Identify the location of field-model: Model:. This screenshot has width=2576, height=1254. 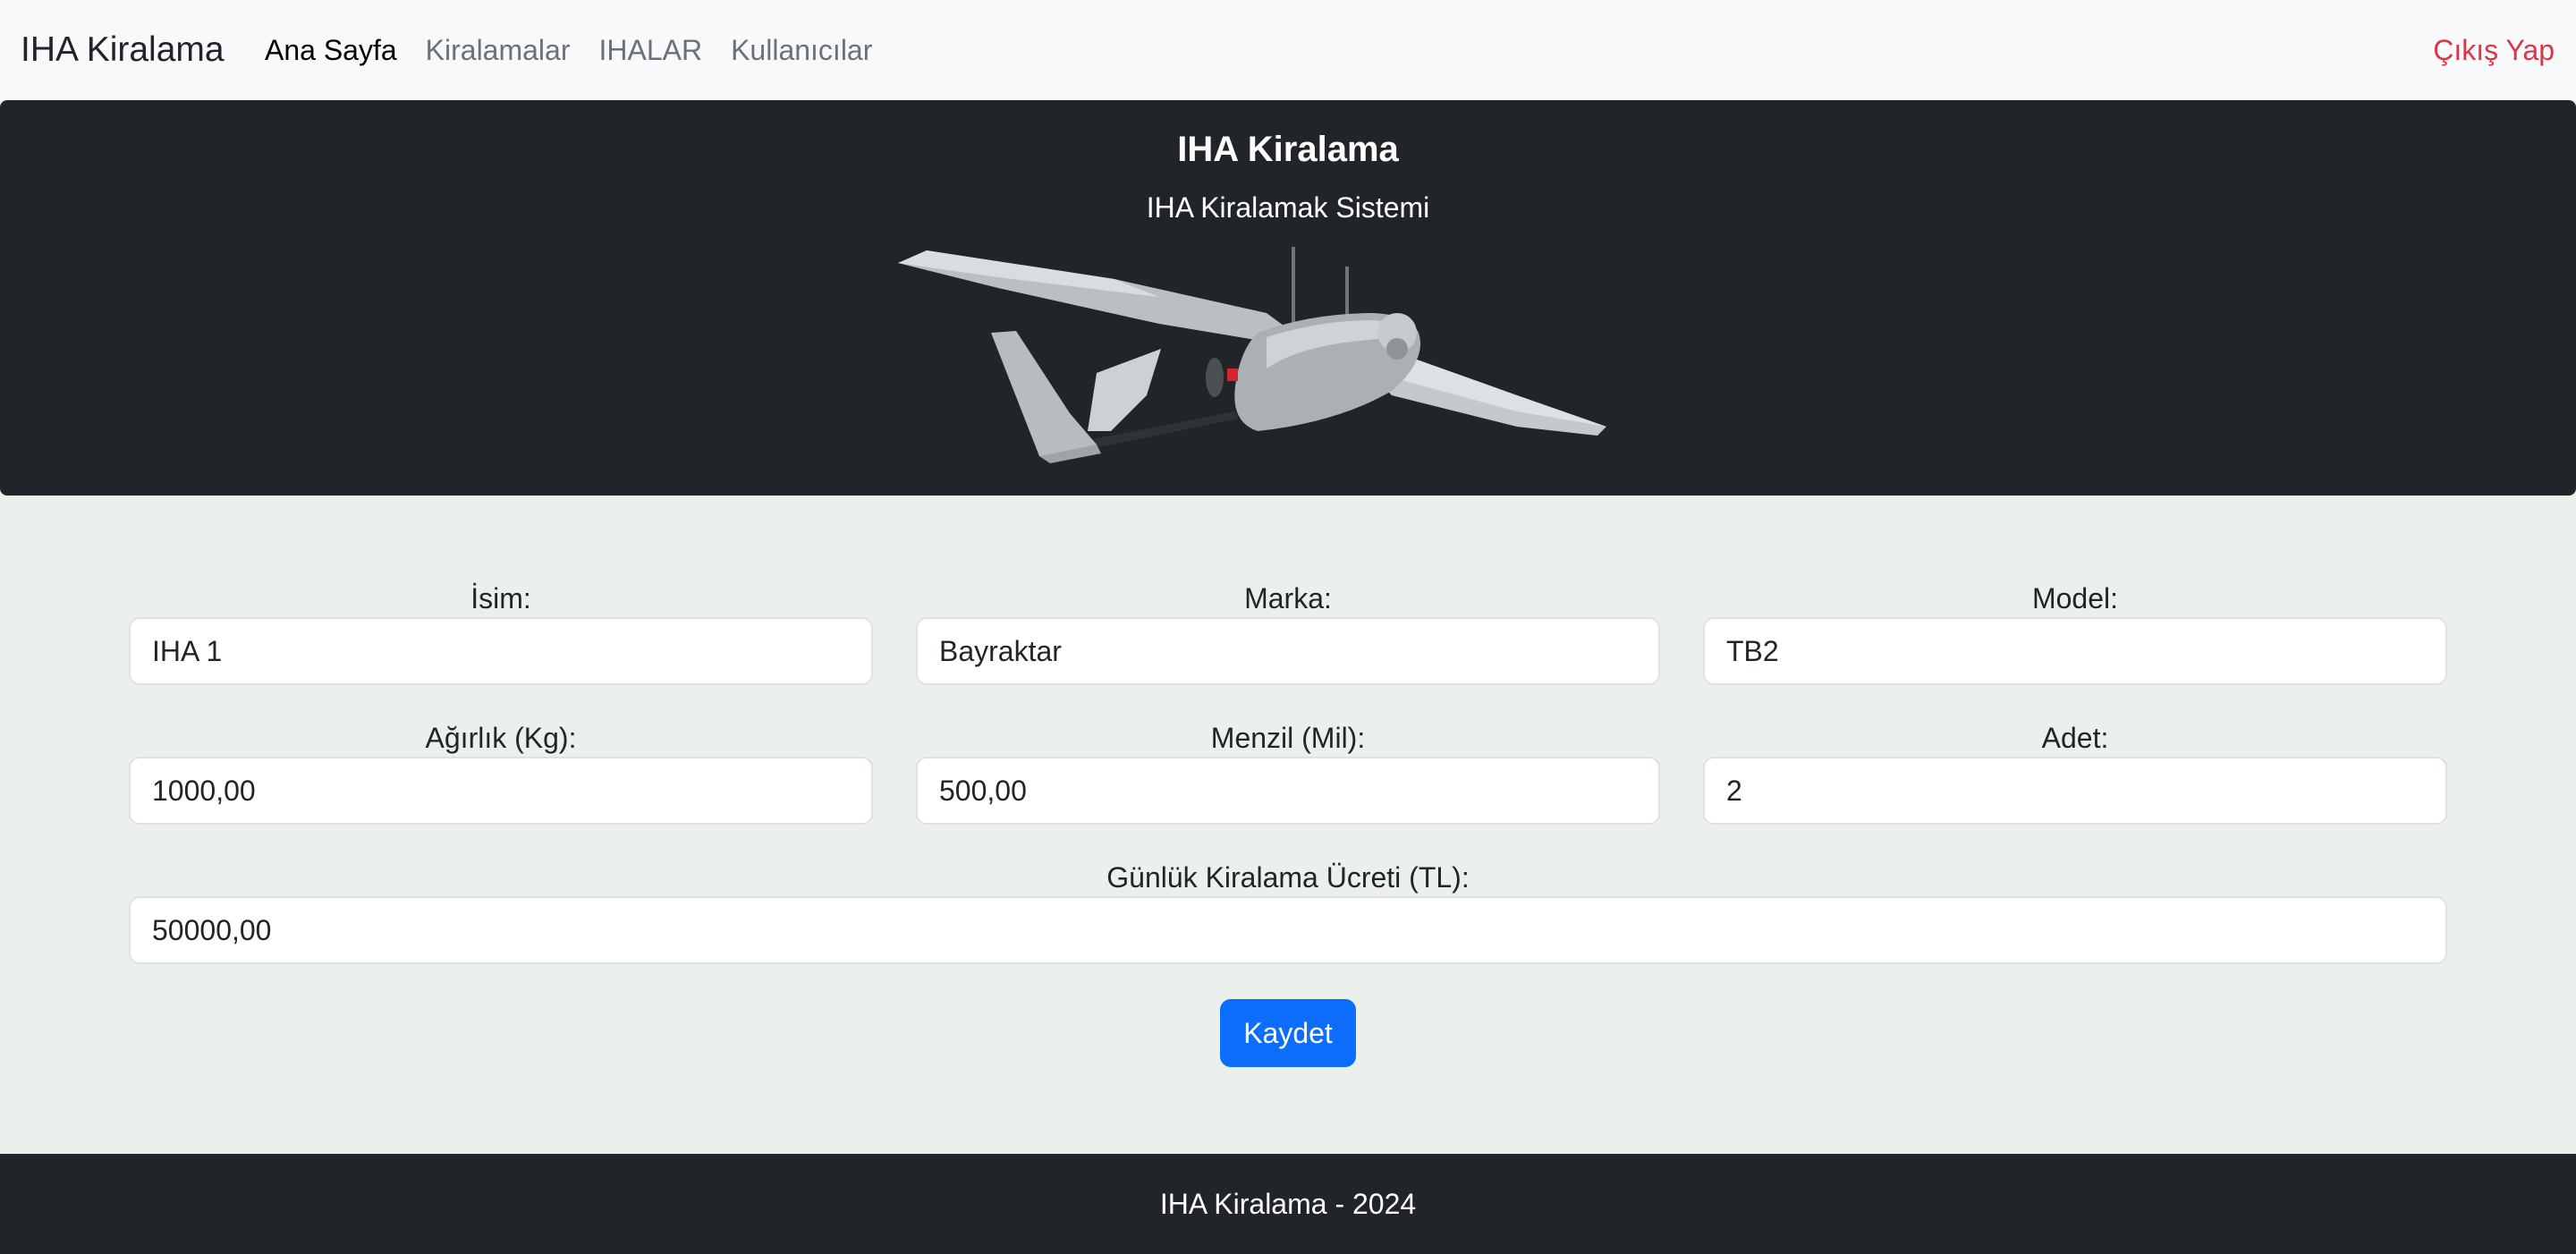
(2075, 632).